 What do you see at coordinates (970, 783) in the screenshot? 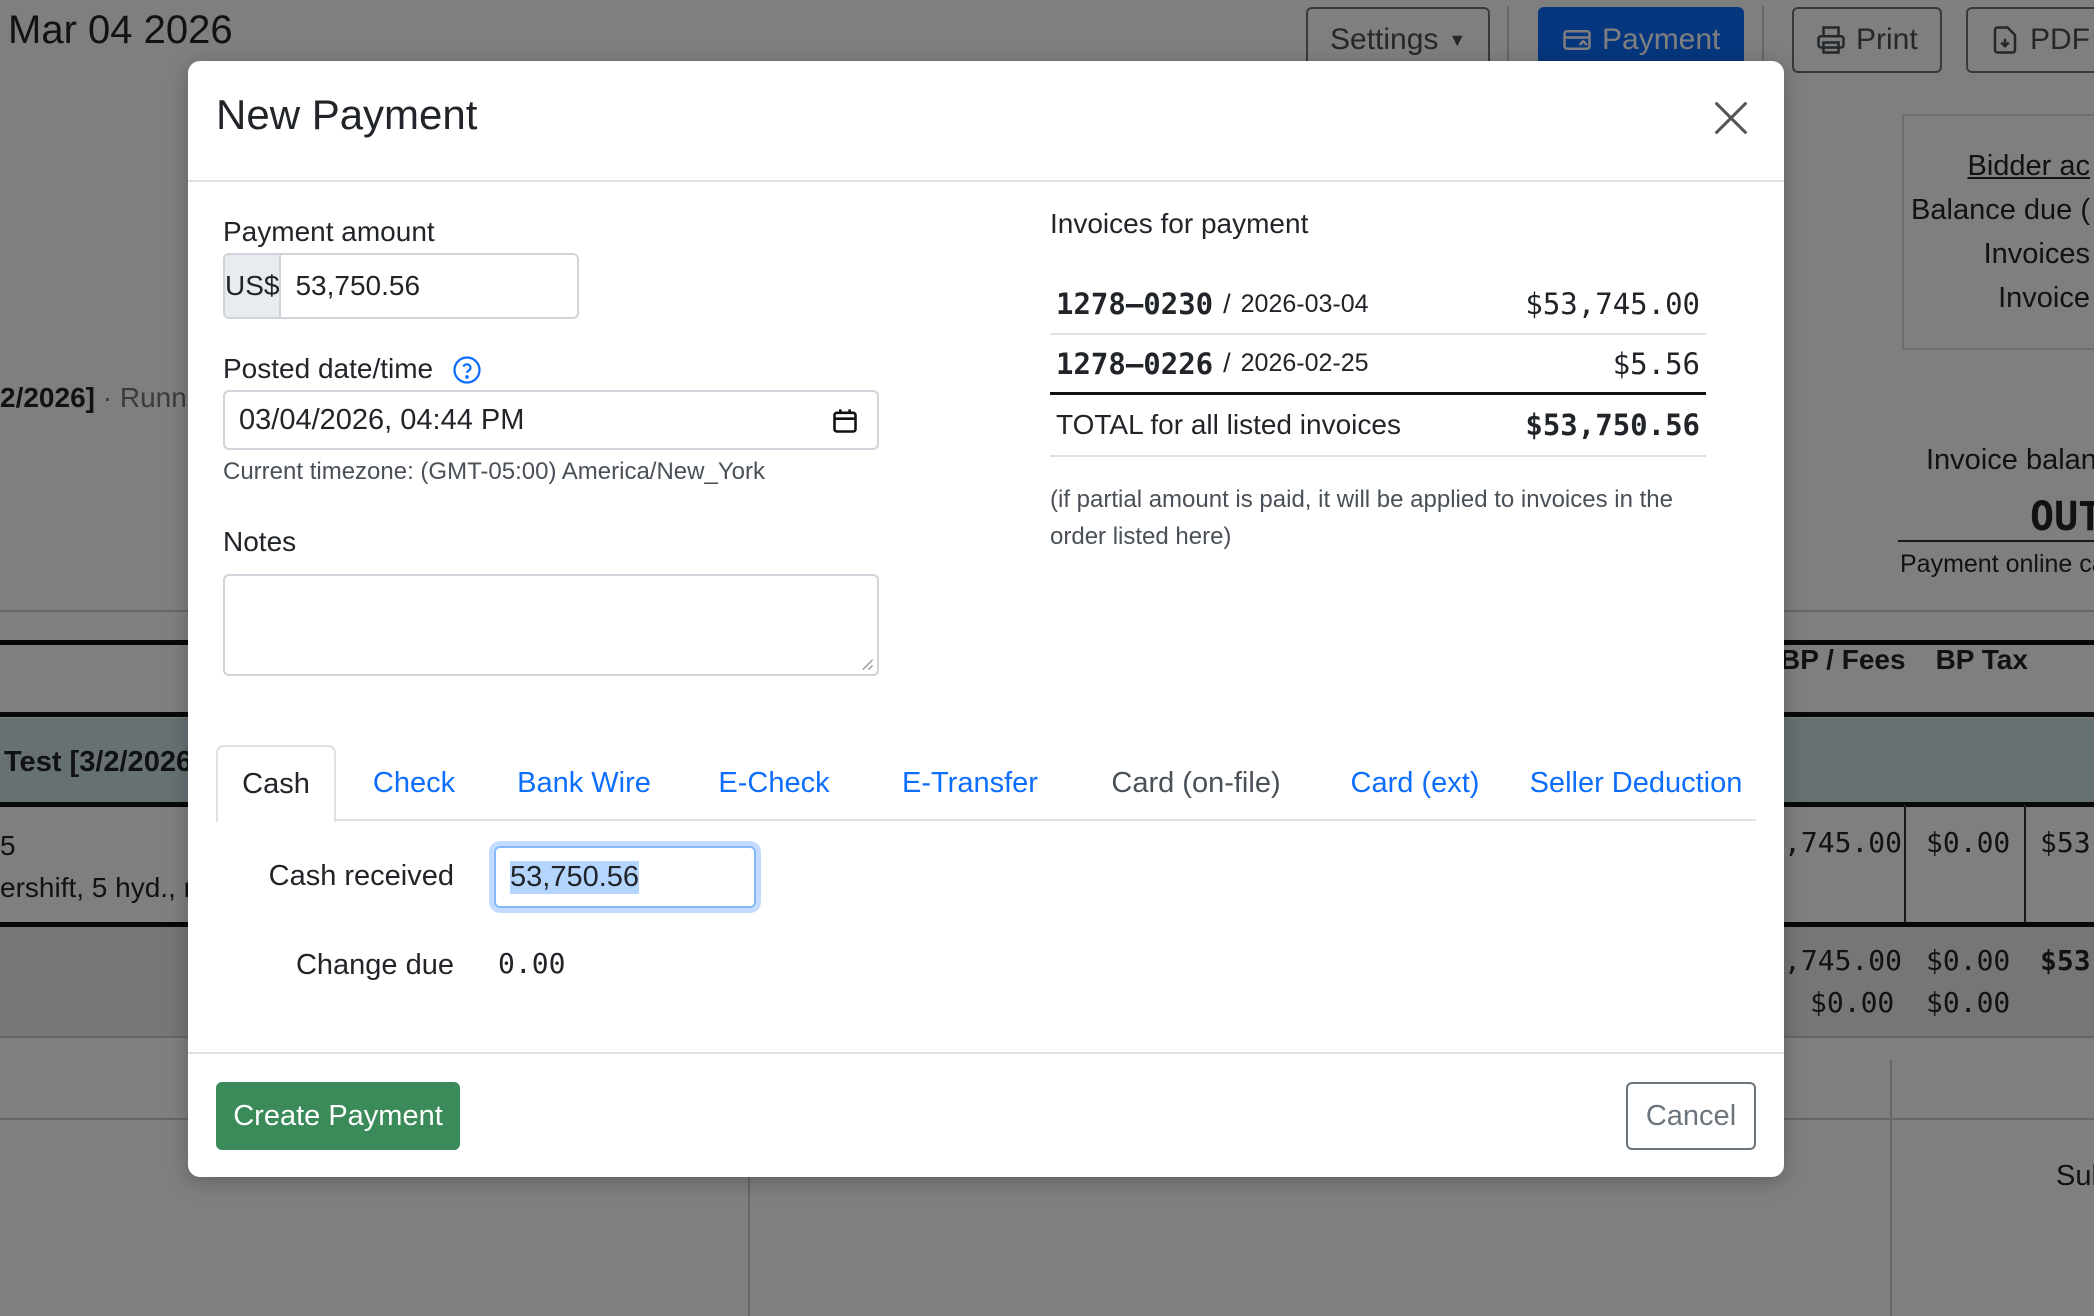
I see `tab-e-transfer: E-Transfer` at bounding box center [970, 783].